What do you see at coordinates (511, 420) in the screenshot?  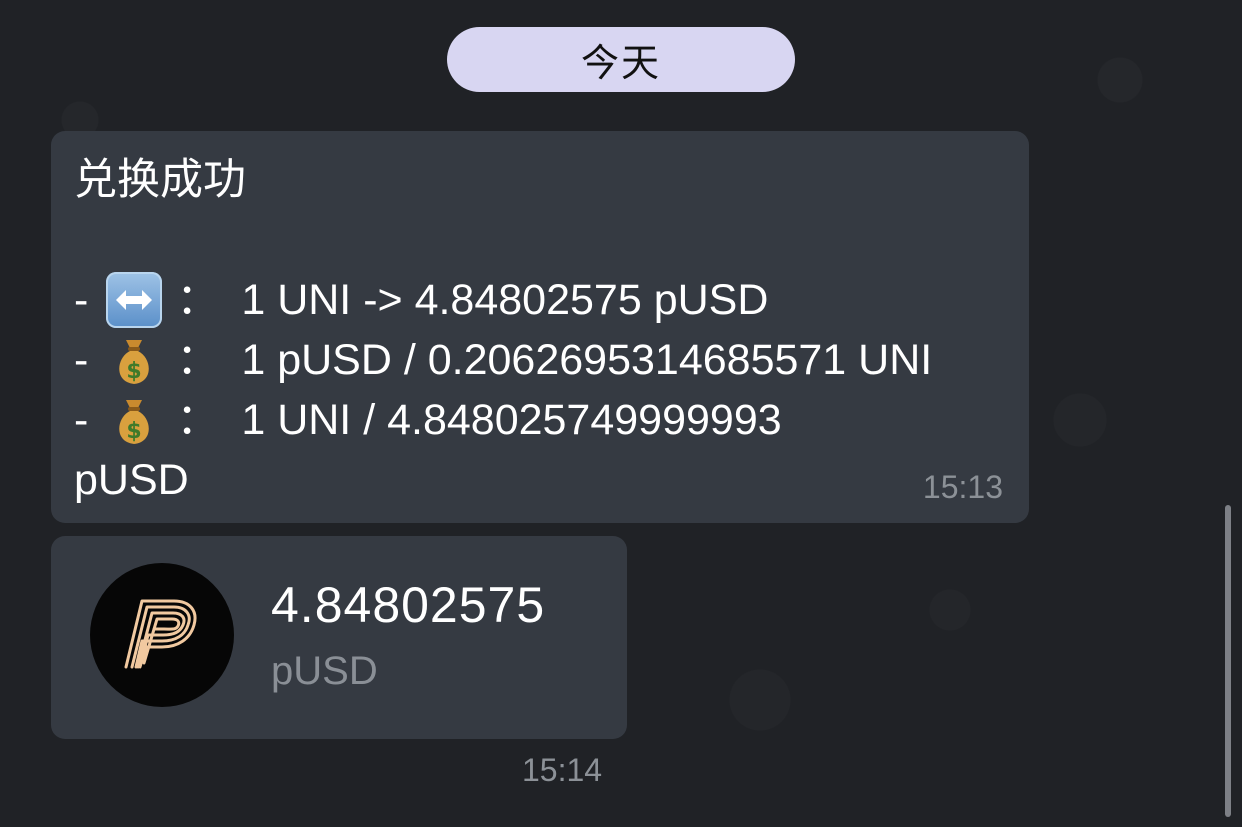 I see `line-text: 1 UNI / 4.848025749999993` at bounding box center [511, 420].